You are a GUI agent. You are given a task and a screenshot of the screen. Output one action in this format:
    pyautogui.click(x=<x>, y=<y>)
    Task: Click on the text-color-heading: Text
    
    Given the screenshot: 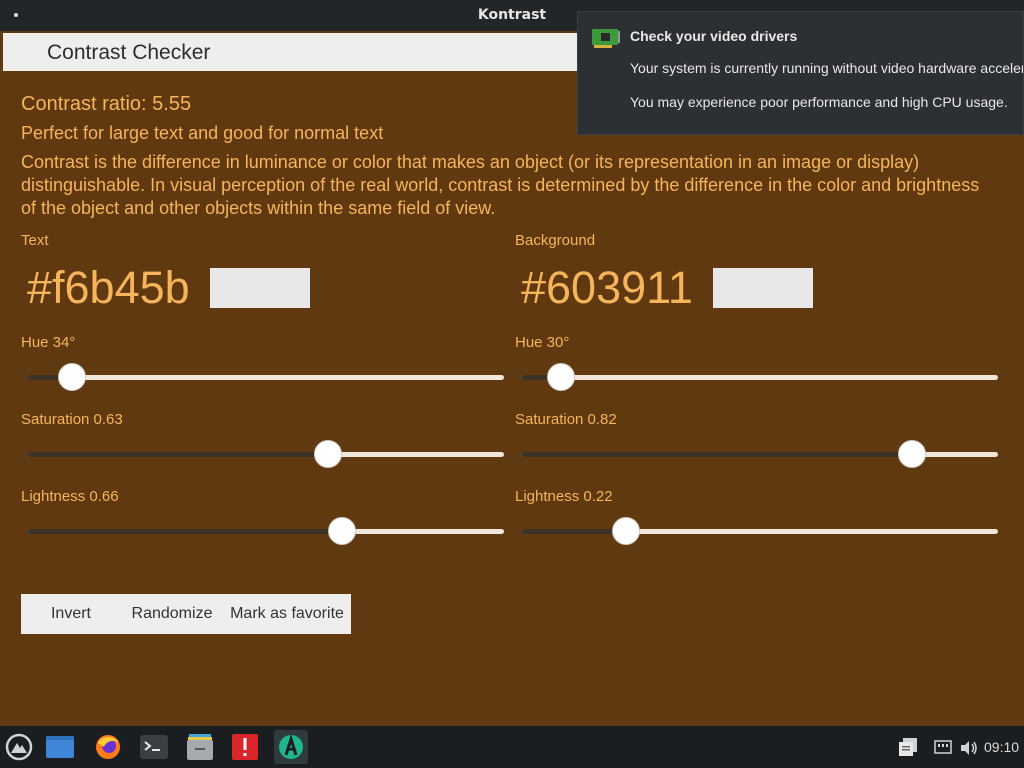 What is the action you would take?
    pyautogui.click(x=35, y=240)
    